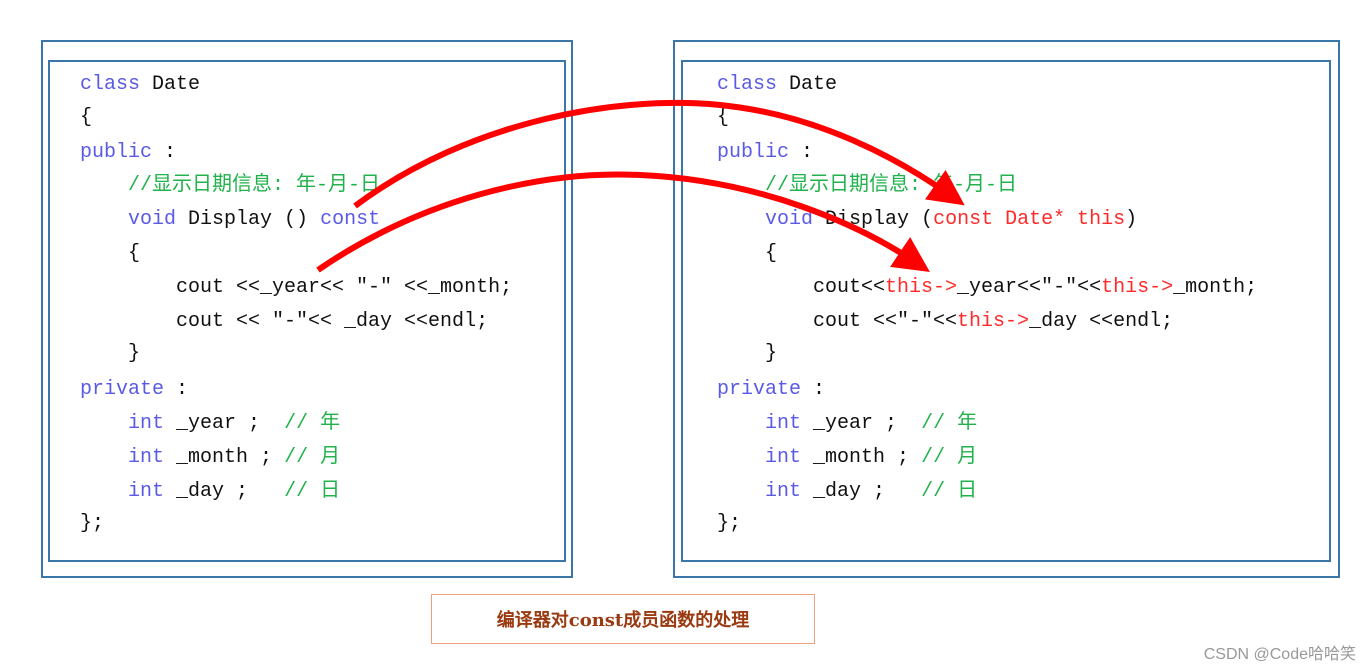 The width and height of the screenshot is (1368, 668). I want to click on caption-box: 编译器对const成员函数的处理, so click(623, 619).